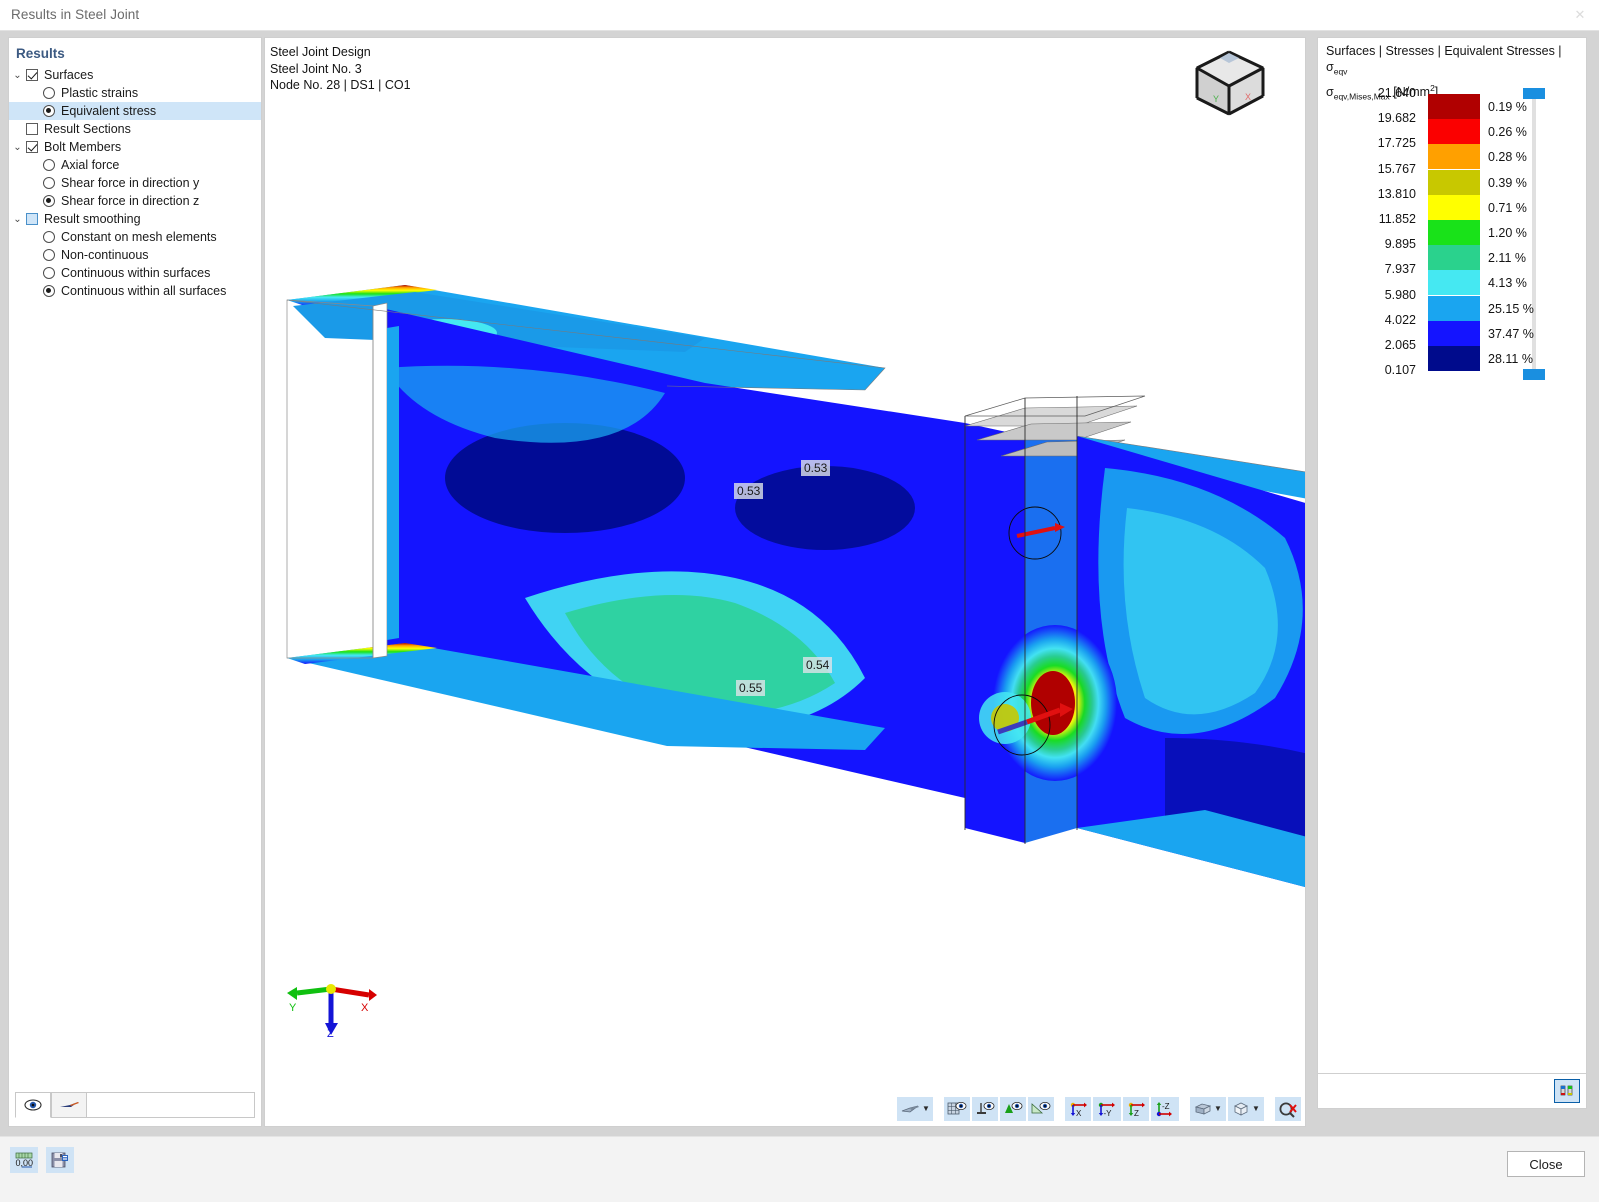 This screenshot has width=1599, height=1202. What do you see at coordinates (1230, 85) in the screenshot?
I see `navigation-cube: Y X` at bounding box center [1230, 85].